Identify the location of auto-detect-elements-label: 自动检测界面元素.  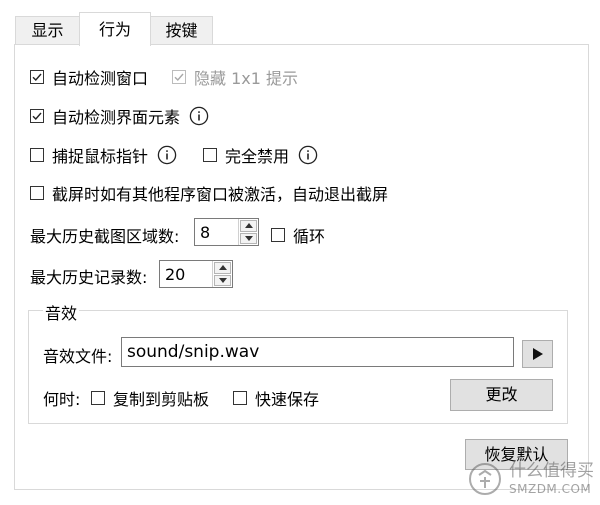
(116, 117).